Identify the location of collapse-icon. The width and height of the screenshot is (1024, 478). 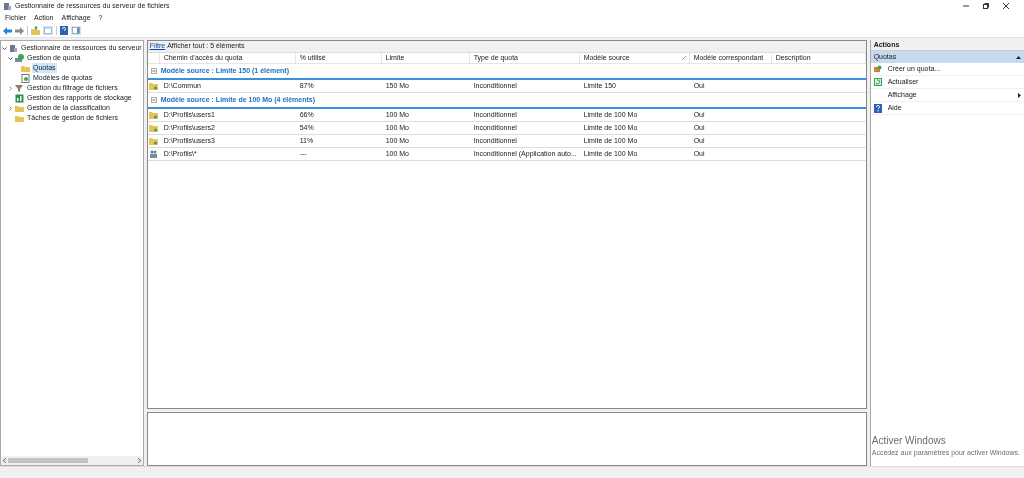
(1018, 57).